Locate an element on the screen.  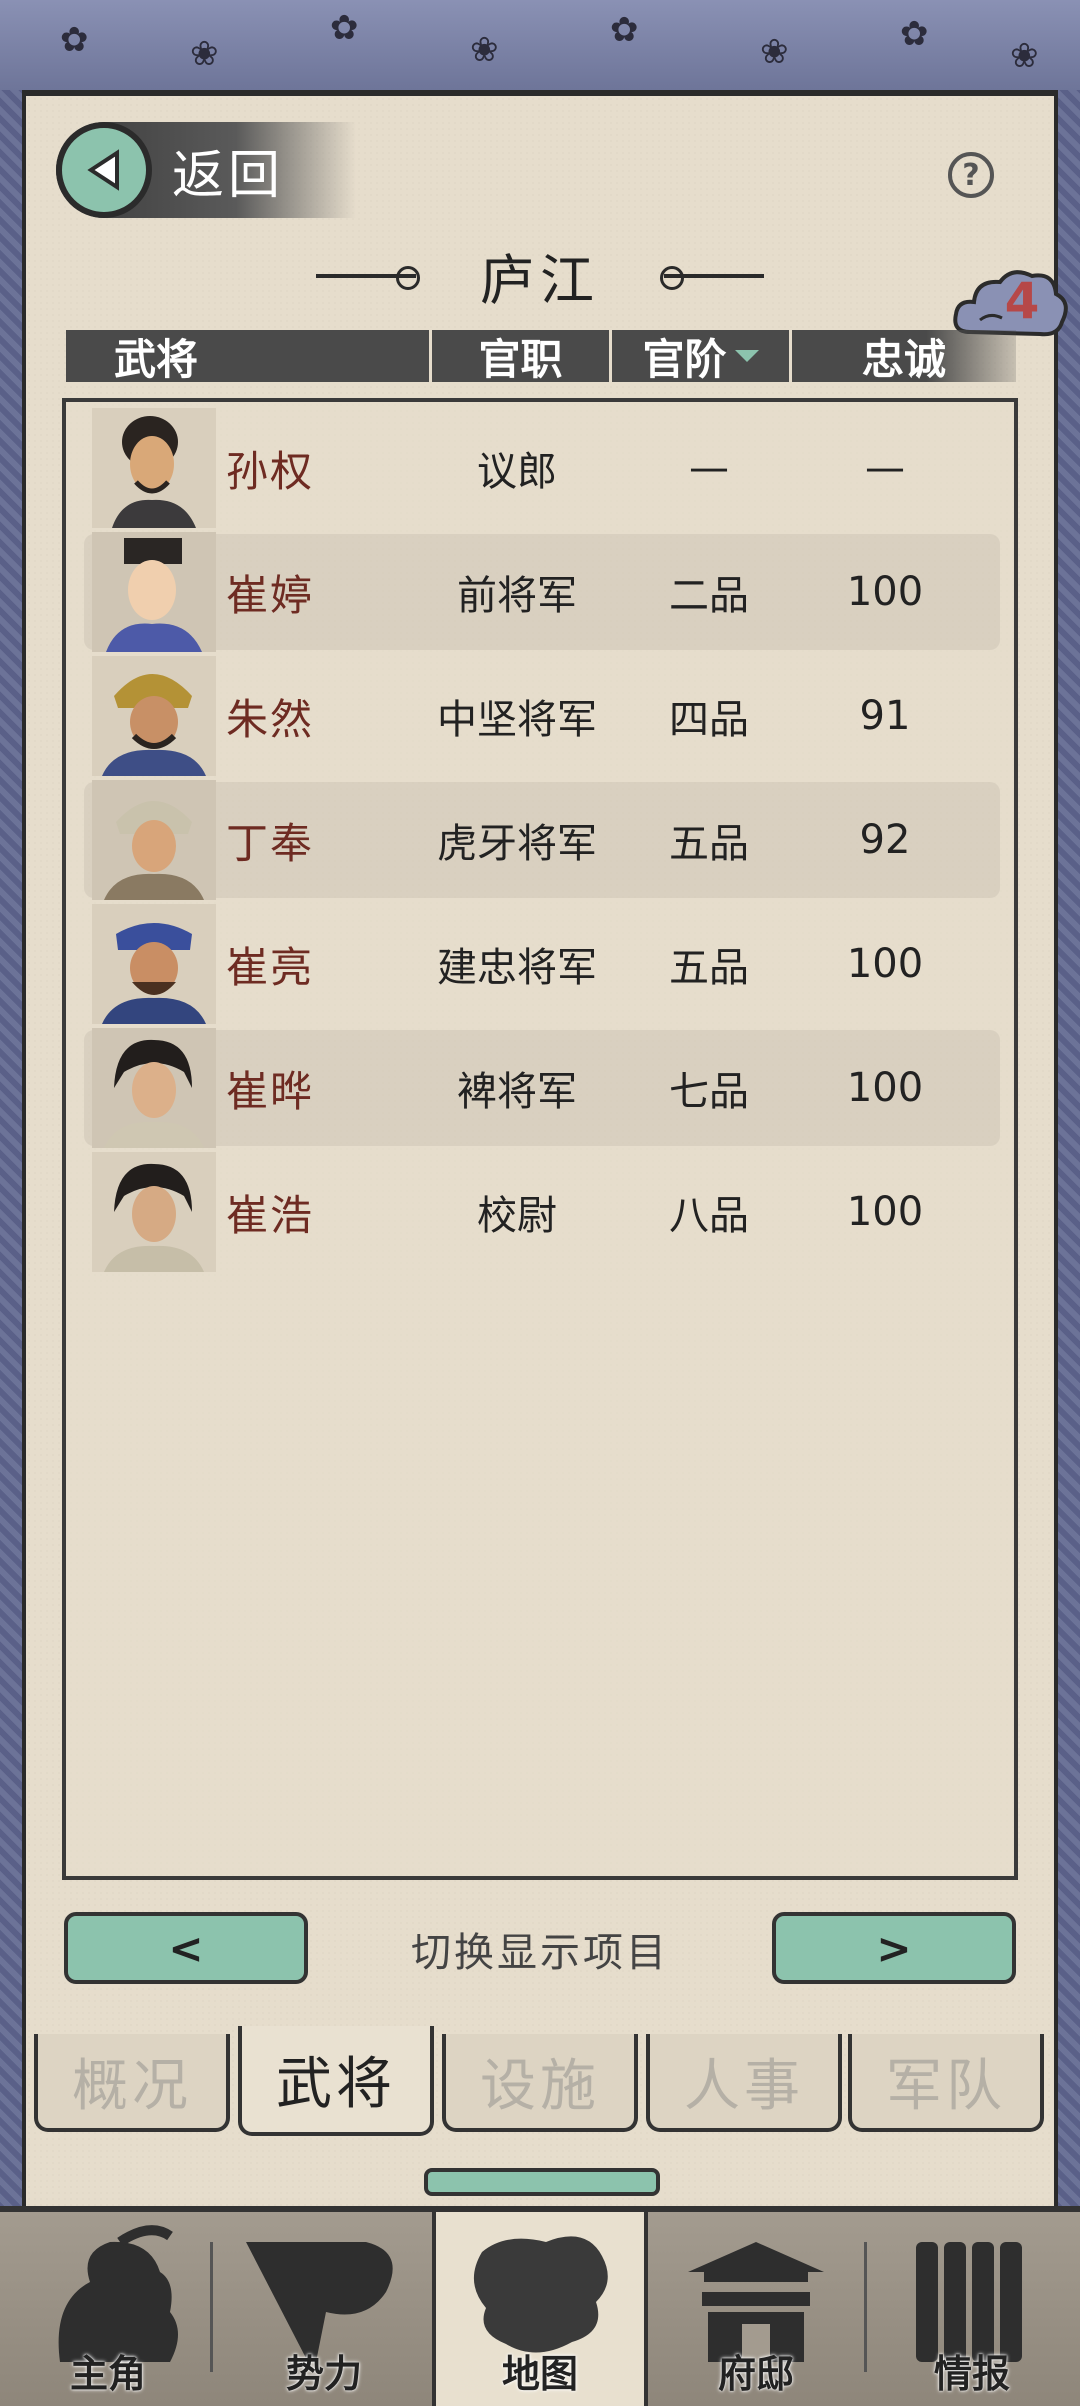
nav-intel: 情报 is located at coordinates (972, 2309).